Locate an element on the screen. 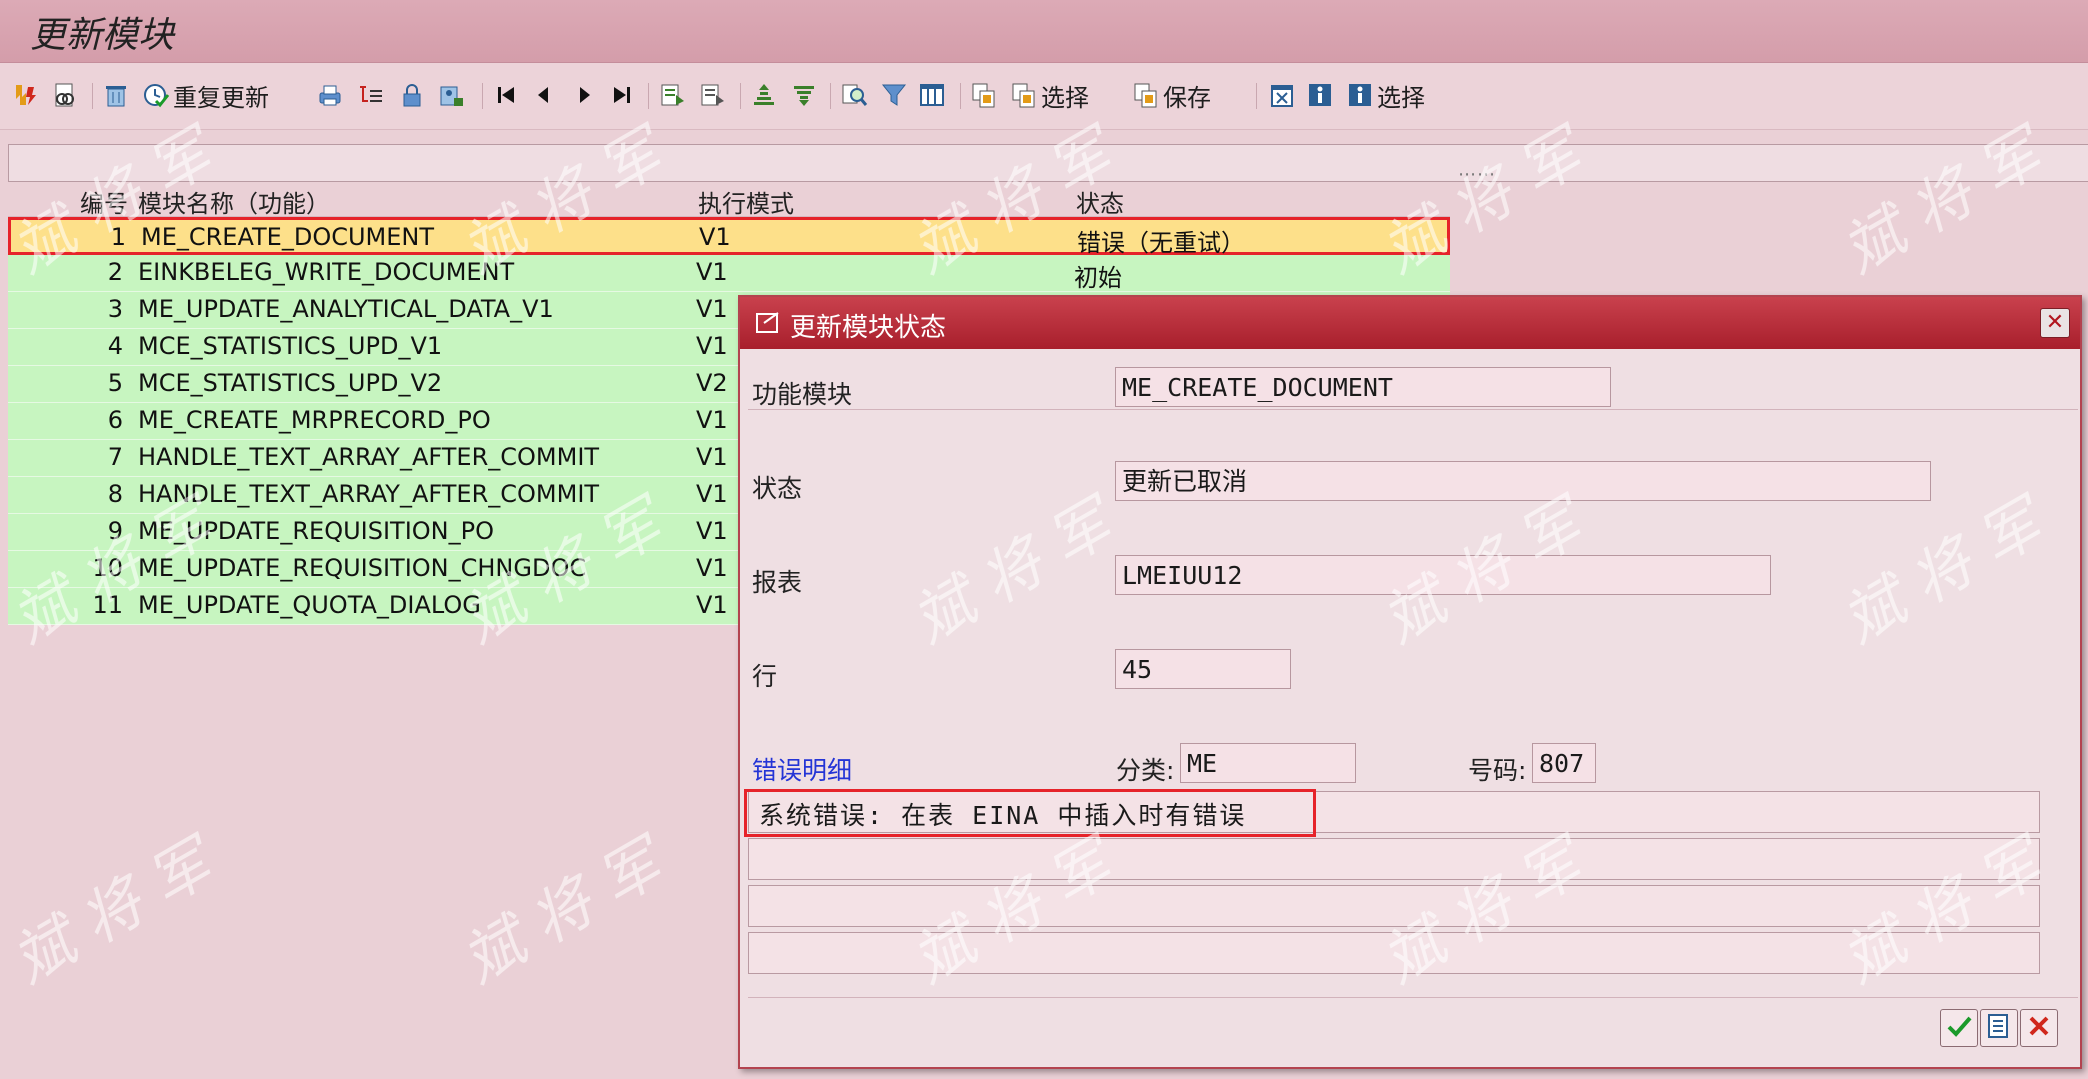 The image size is (2088, 1079). cell-status: 错误（无重试） is located at coordinates (1161, 243).